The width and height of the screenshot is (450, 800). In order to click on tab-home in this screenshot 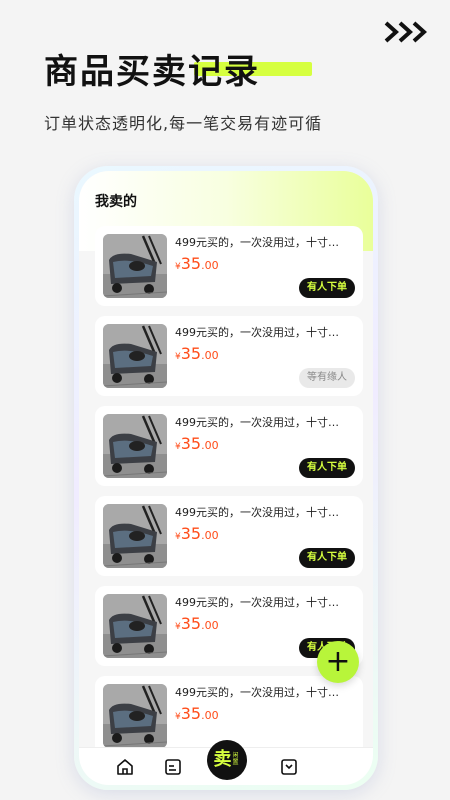, I will do `click(125, 767)`.